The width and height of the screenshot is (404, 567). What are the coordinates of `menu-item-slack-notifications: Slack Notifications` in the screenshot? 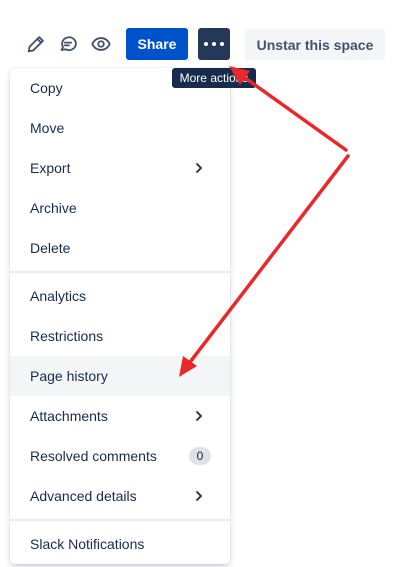 It's located at (120, 544).